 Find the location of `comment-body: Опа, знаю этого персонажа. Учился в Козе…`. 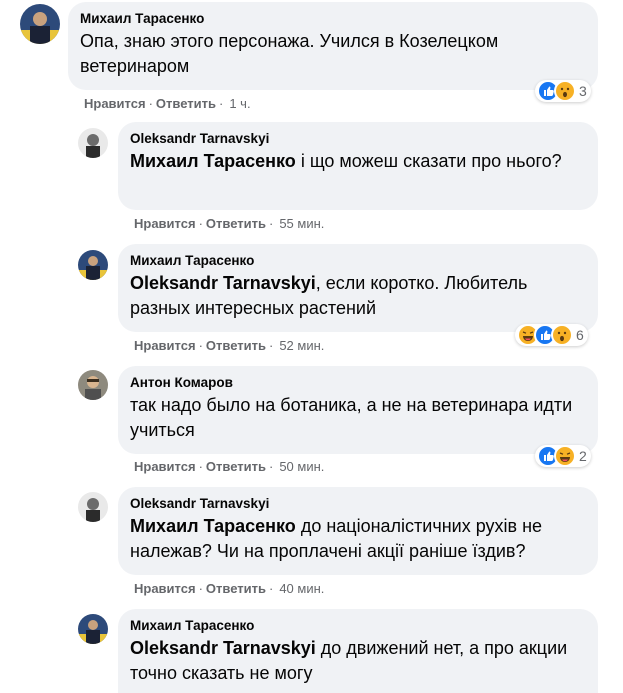

comment-body: Опа, знаю этого персонажа. Учился в Козе… is located at coordinates (289, 53).